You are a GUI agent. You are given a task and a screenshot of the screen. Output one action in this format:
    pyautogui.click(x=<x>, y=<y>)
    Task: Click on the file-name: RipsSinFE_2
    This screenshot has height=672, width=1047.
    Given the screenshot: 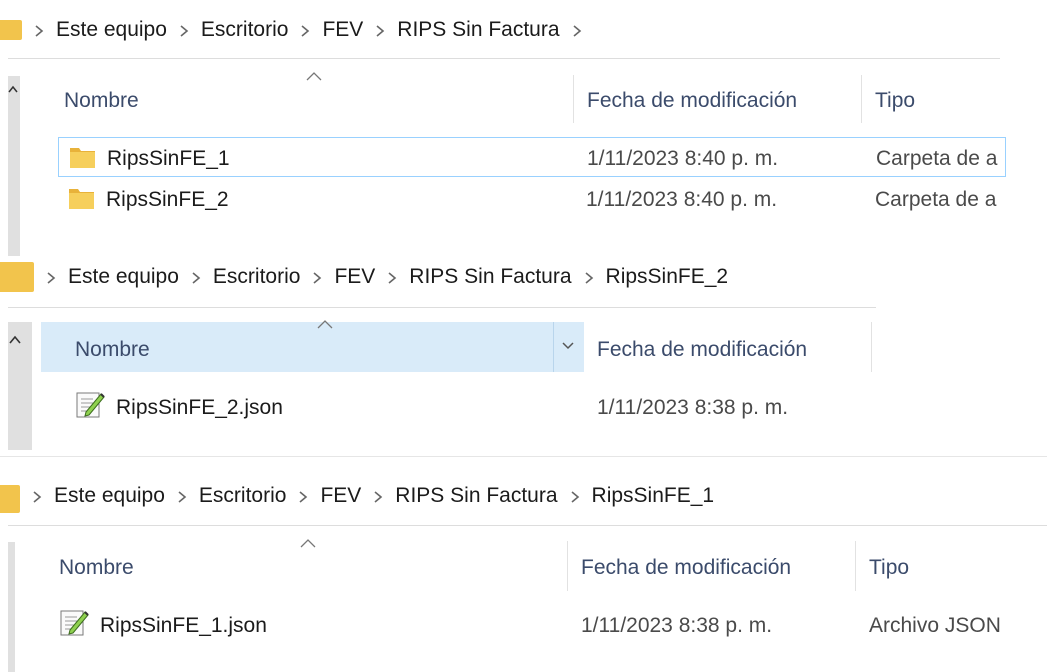 What is the action you would take?
    pyautogui.click(x=167, y=199)
    